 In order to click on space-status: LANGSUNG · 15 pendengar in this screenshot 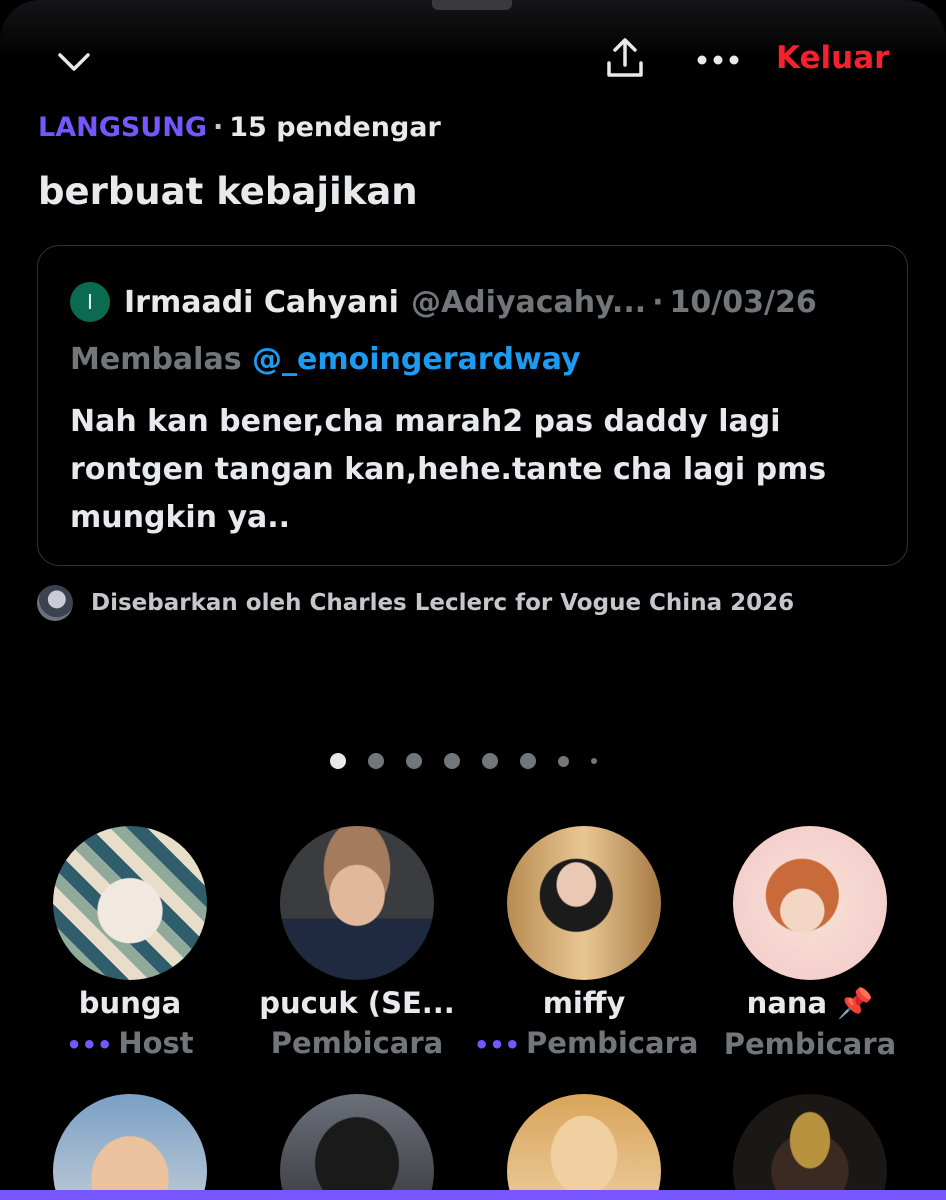, I will do `click(239, 127)`.